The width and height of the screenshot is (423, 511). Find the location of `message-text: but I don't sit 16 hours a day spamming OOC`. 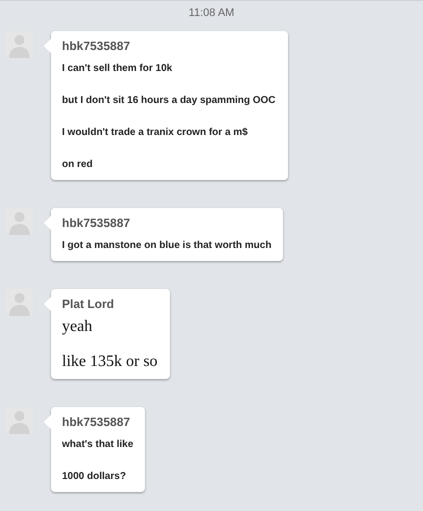

message-text: but I don't sit 16 hours a day spamming OOC is located at coordinates (169, 101).